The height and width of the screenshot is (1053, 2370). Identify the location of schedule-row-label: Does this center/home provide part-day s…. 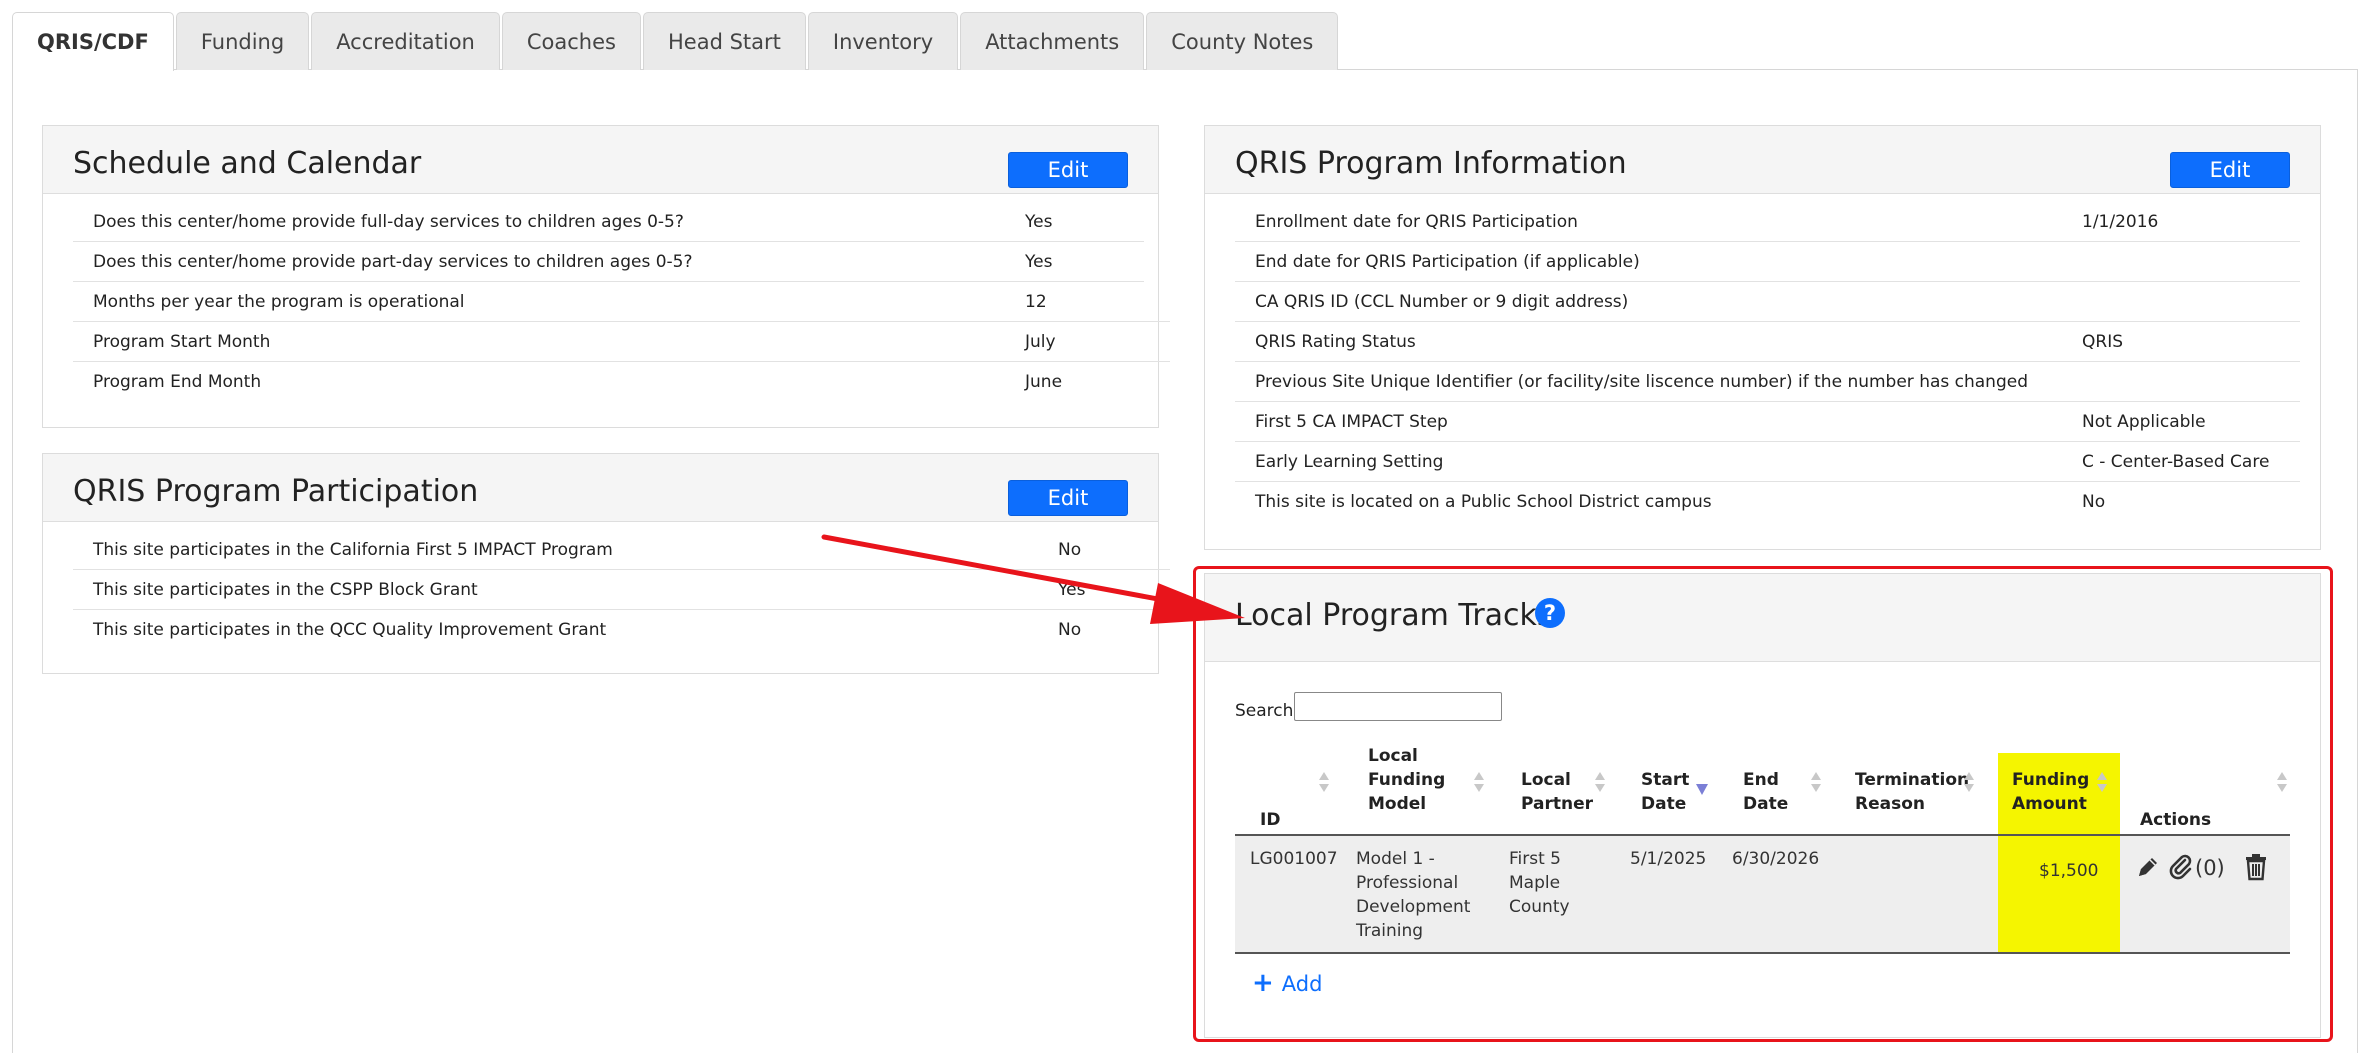
(393, 262).